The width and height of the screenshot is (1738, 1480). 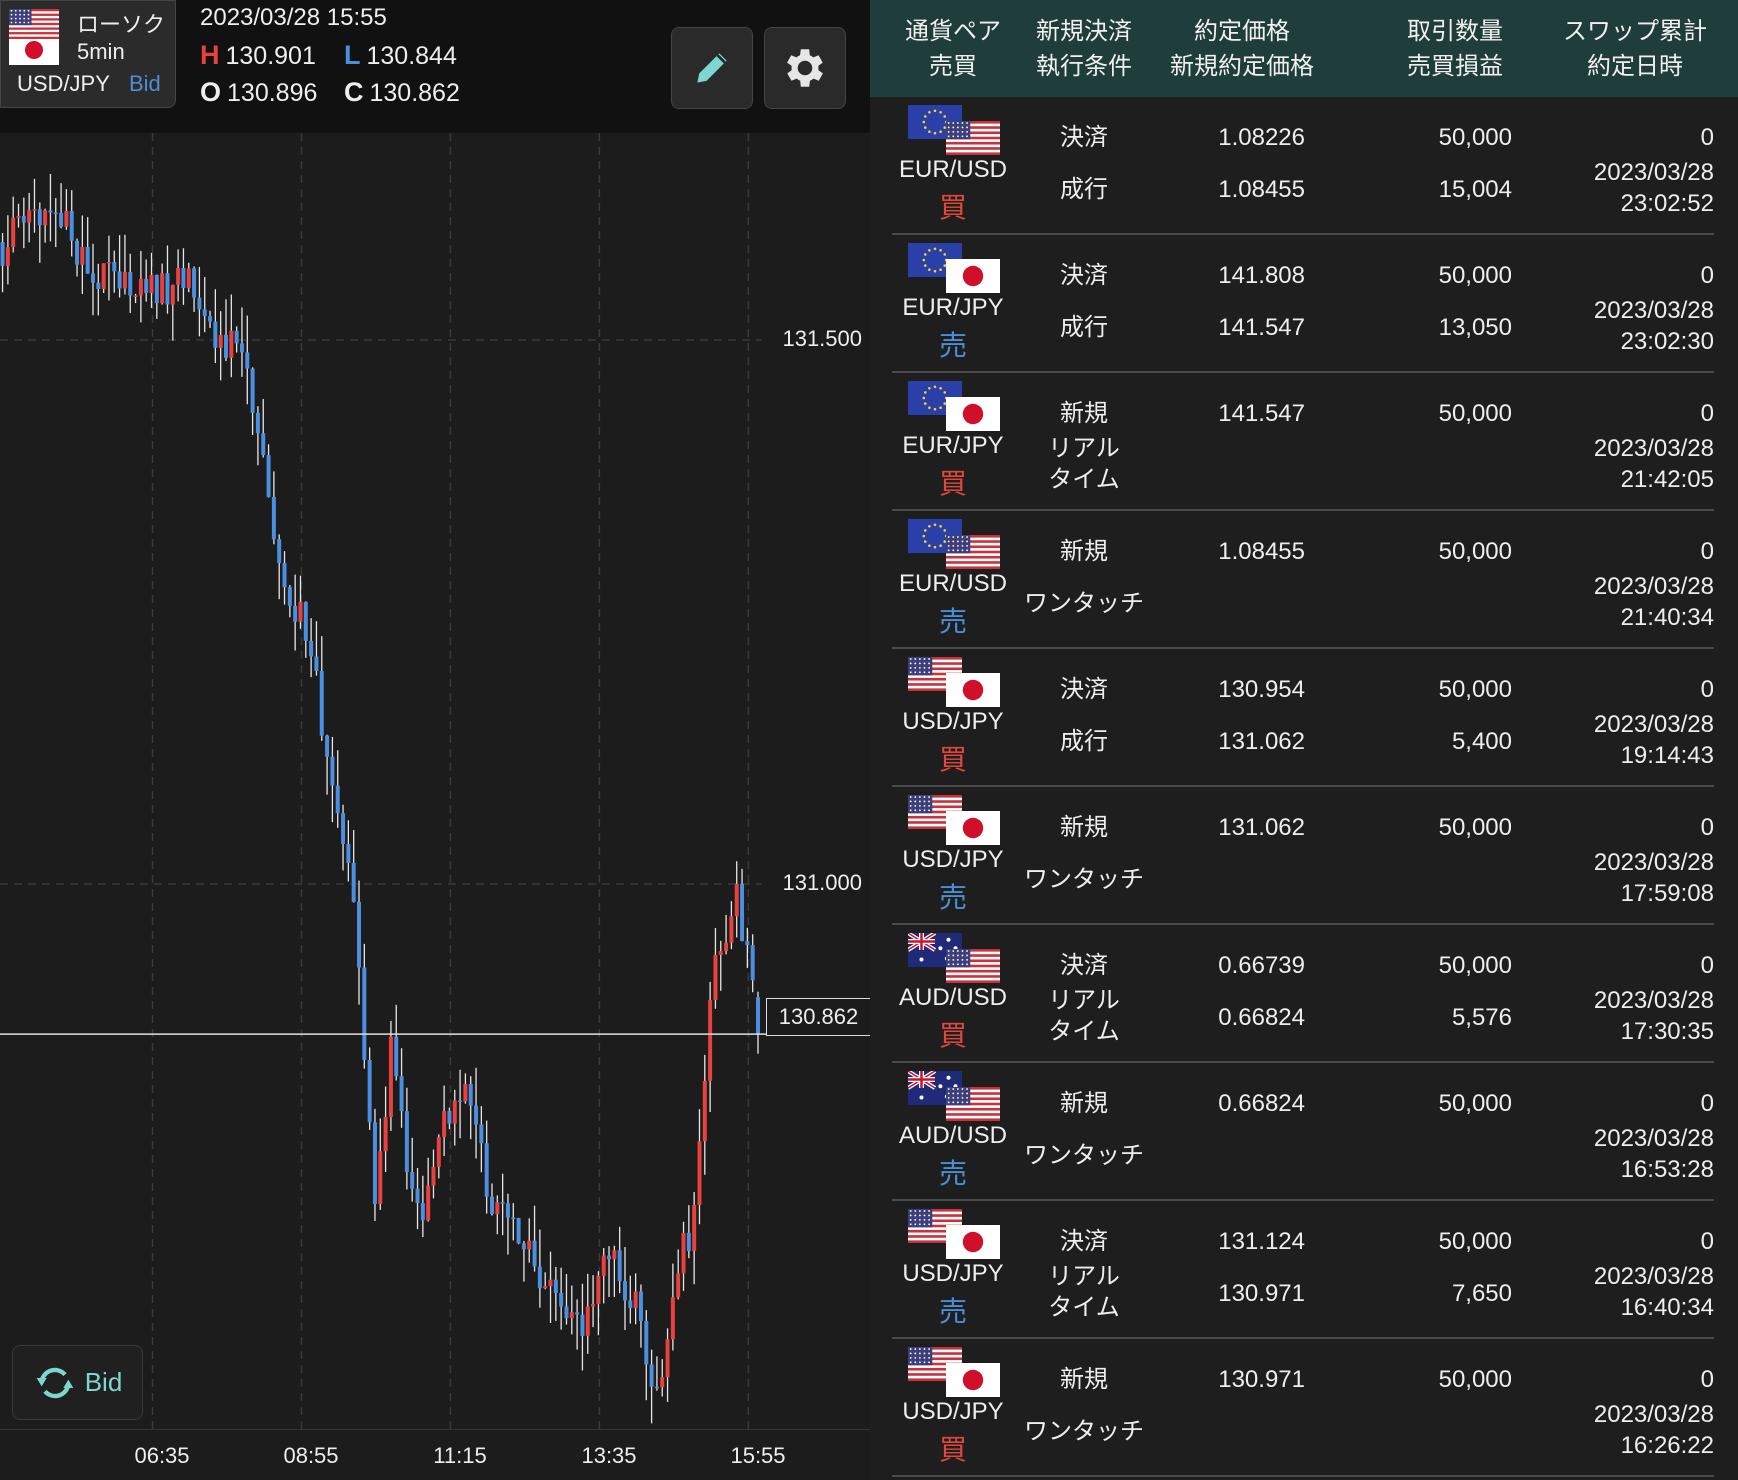 I want to click on execution-price: 141.547, so click(x=1261, y=413).